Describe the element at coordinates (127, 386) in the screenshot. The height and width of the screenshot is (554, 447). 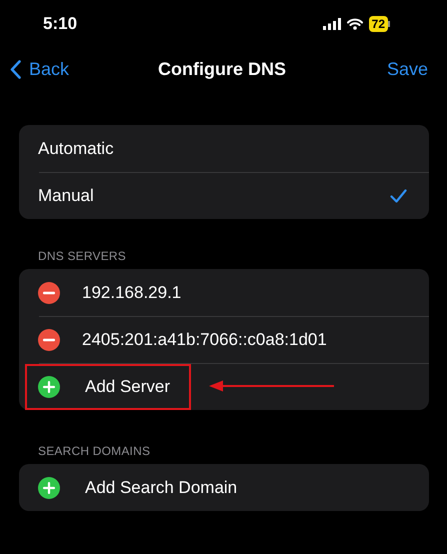
I see `add-link: Add Server` at that location.